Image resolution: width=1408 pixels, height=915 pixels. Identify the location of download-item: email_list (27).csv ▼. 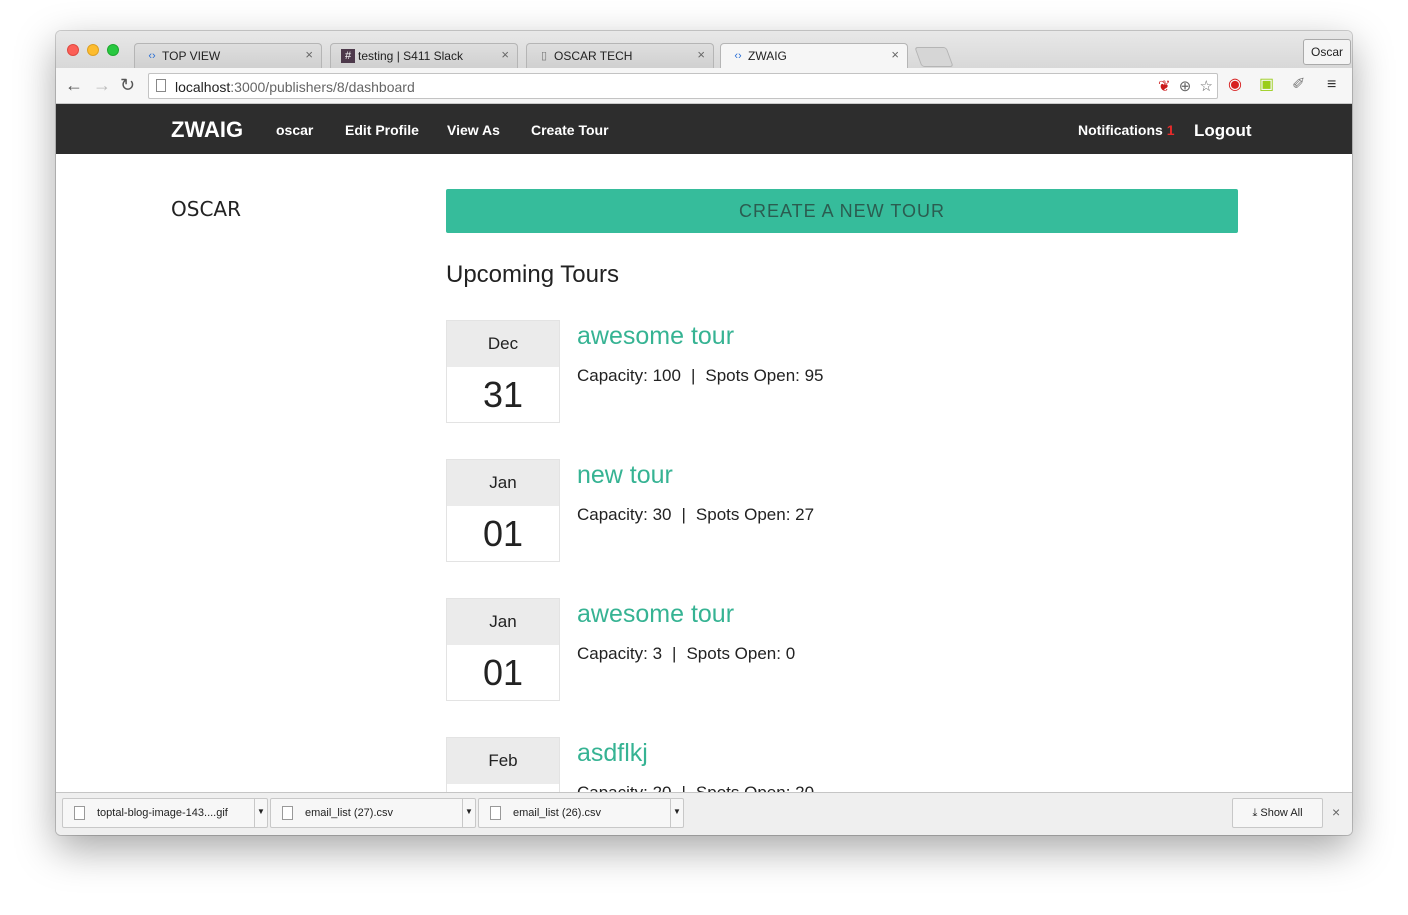
(373, 813).